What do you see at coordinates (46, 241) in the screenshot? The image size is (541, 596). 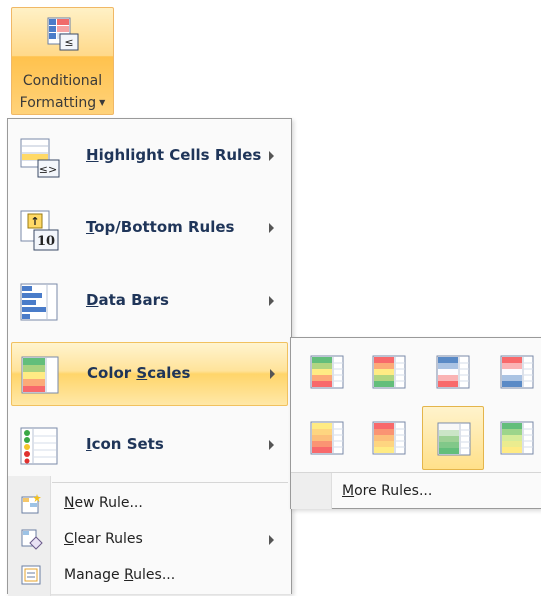 I see `svg-text: 10` at bounding box center [46, 241].